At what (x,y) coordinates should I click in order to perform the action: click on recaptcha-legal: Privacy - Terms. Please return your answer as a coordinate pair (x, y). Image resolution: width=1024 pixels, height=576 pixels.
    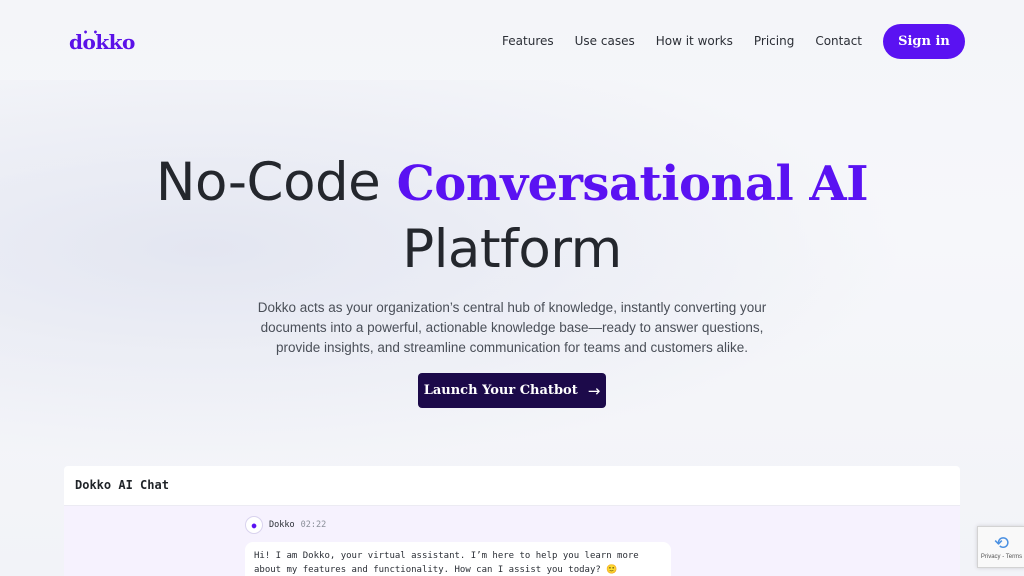
    Looking at the image, I should click on (1001, 557).